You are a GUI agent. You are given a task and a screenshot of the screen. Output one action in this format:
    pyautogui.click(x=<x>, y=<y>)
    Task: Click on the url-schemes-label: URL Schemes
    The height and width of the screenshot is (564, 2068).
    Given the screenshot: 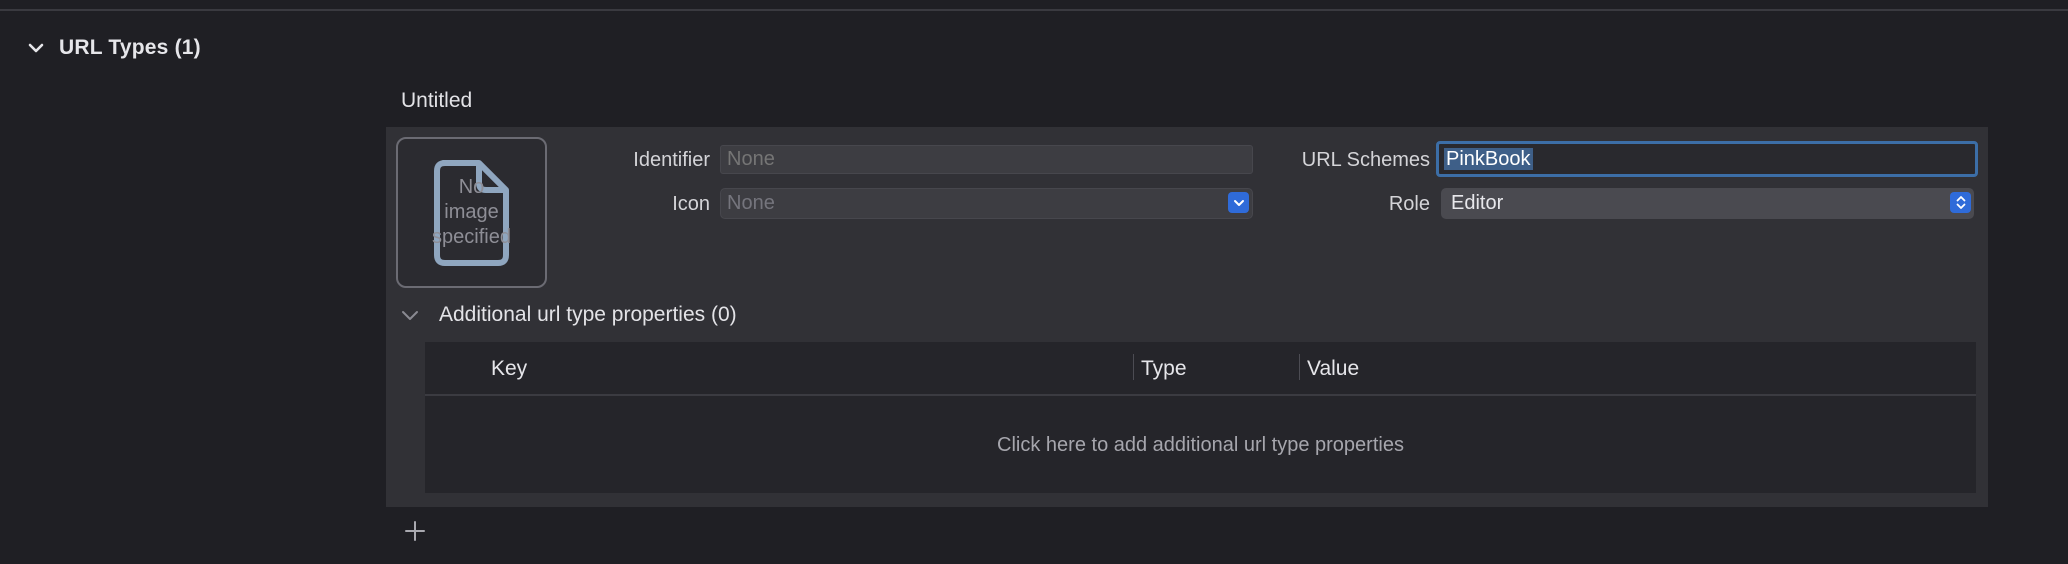 What is the action you would take?
    pyautogui.click(x=1365, y=160)
    